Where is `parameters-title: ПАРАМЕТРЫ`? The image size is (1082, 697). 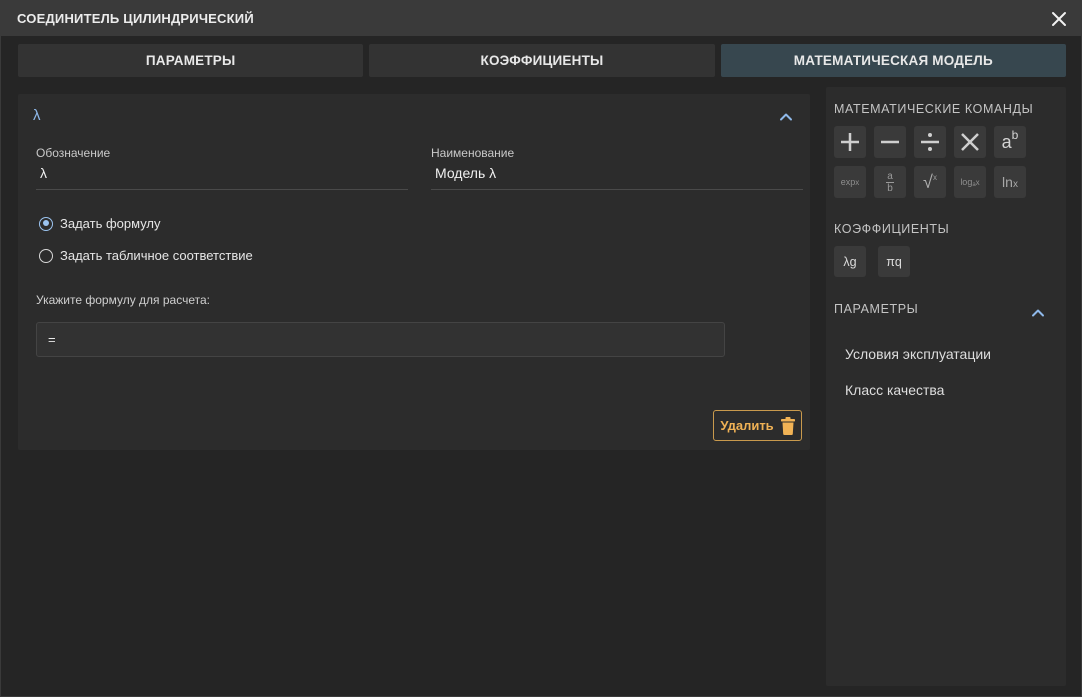
parameters-title: ПАРАМЕТРЫ is located at coordinates (876, 309).